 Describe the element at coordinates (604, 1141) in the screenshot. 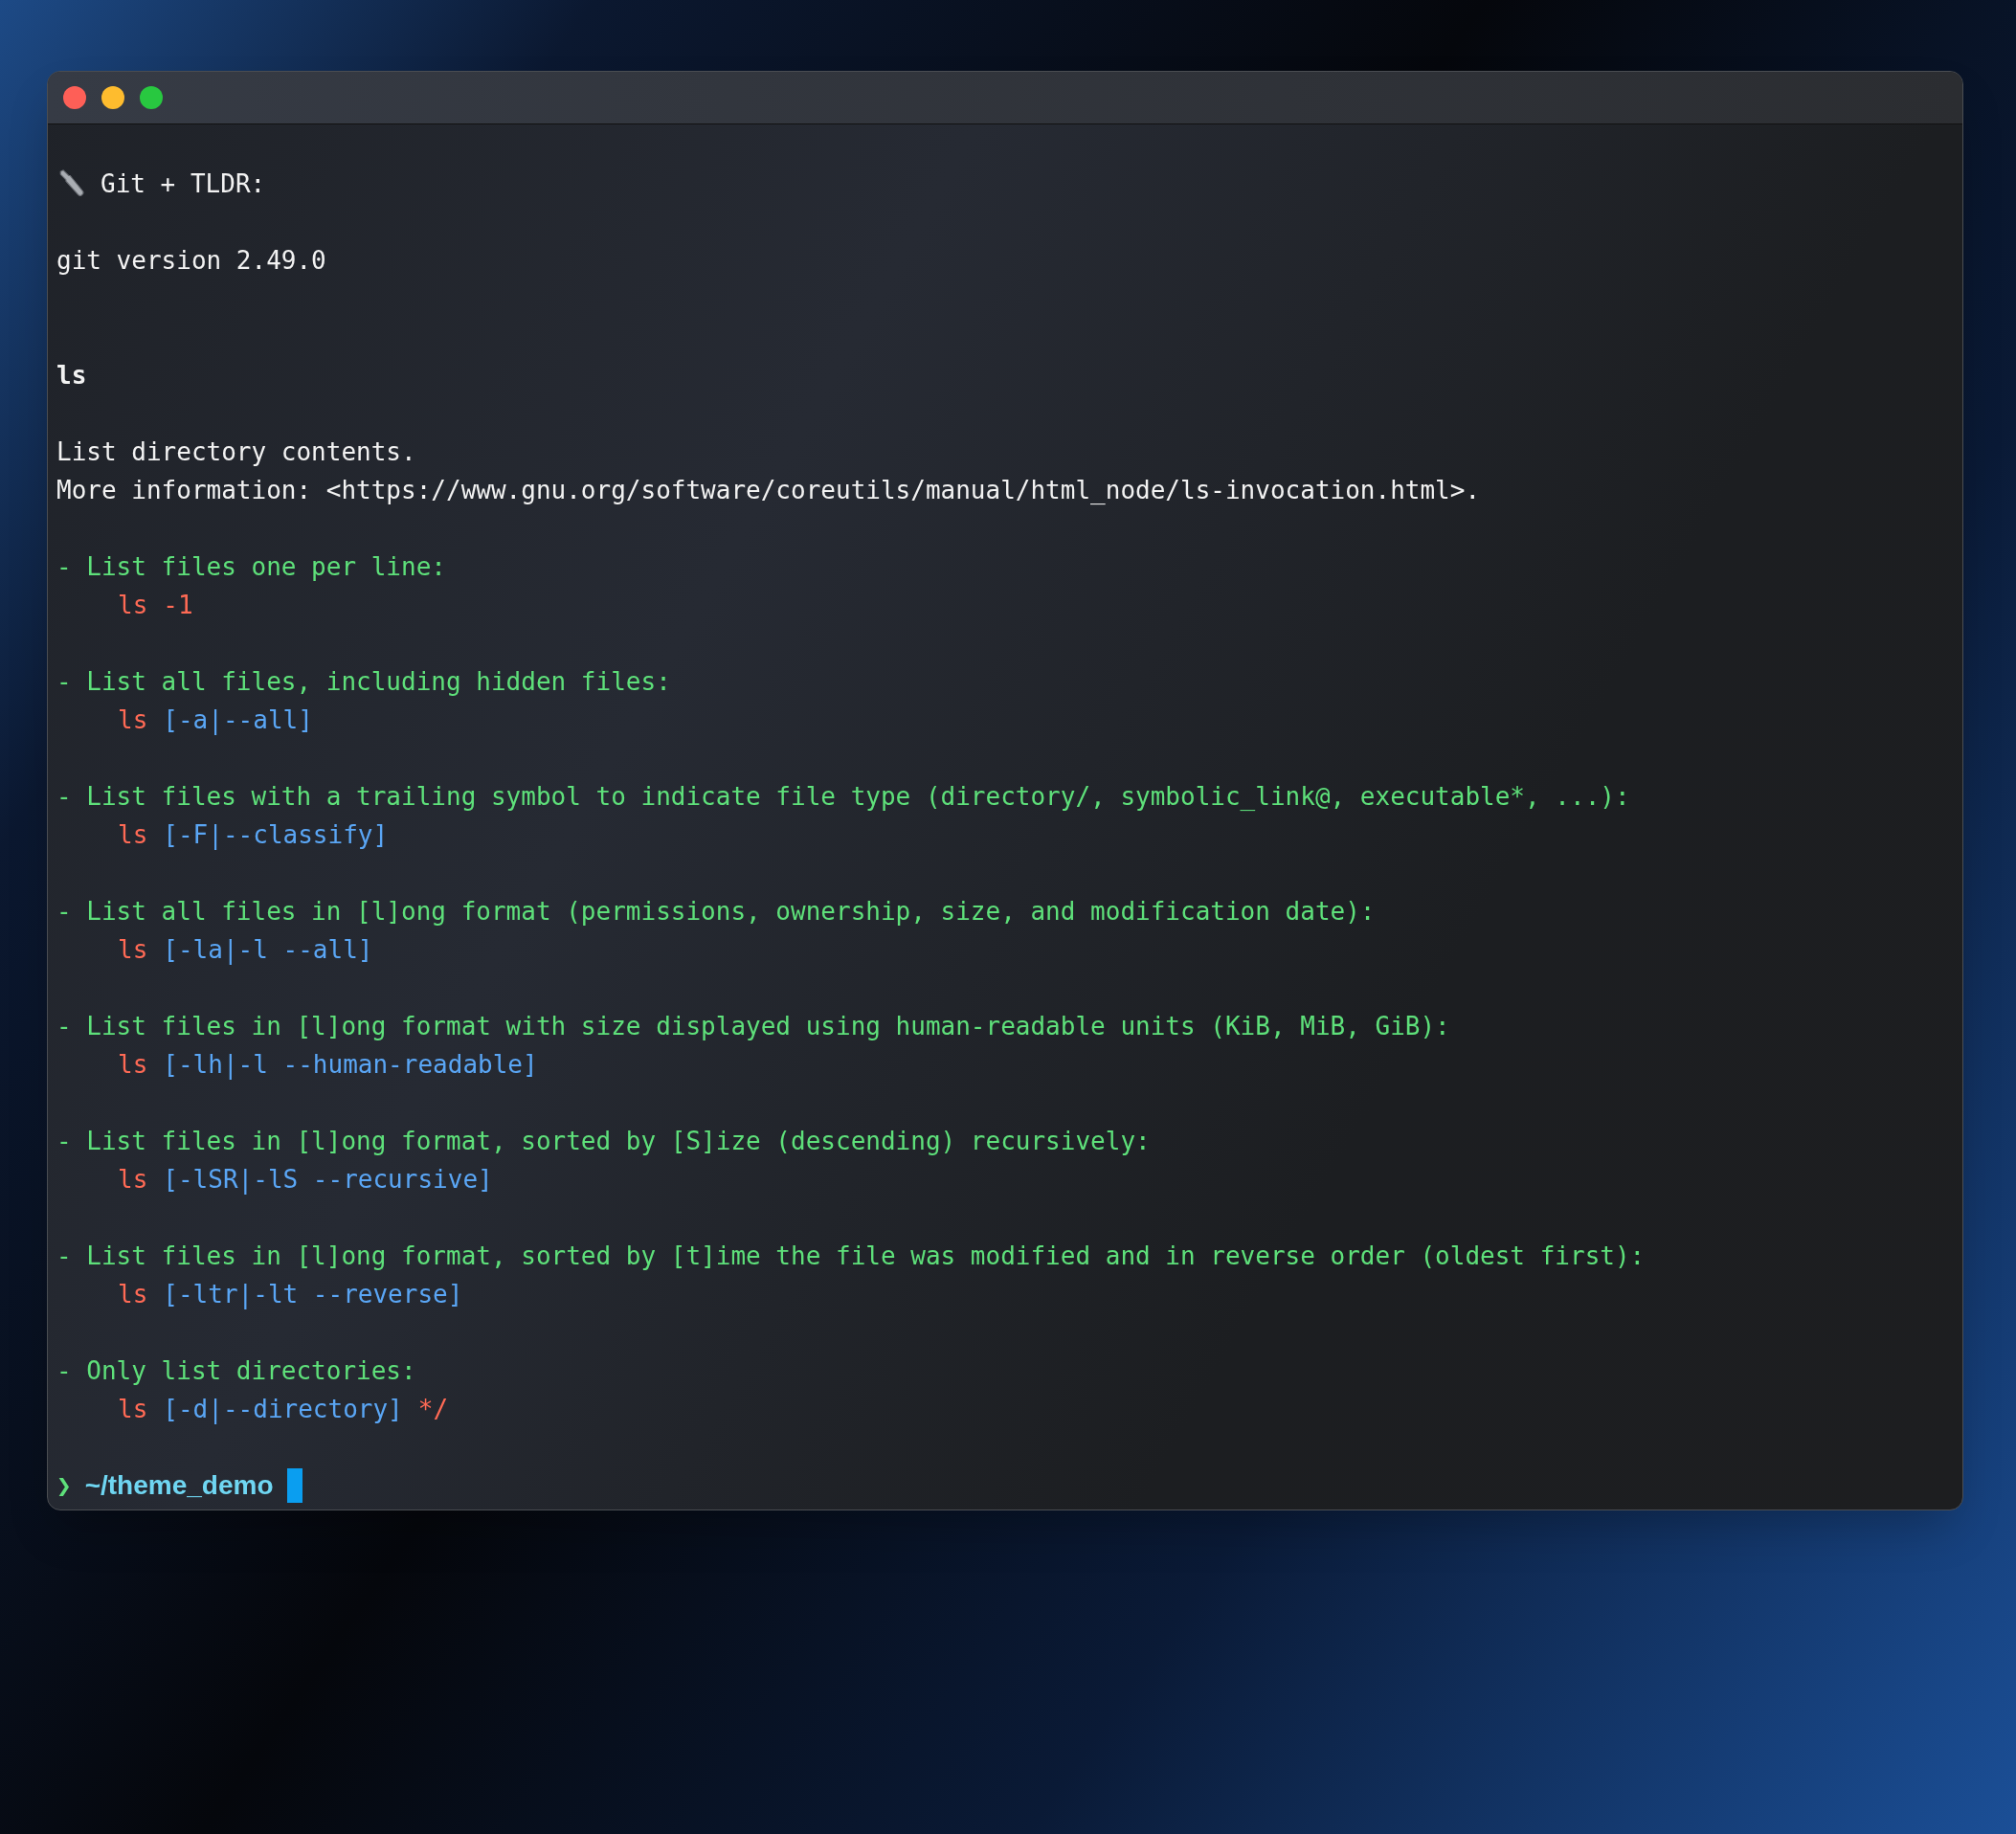

I see `example-description: - List files in [l]ong format, sorted by [S]ize (descending) recursively:` at that location.